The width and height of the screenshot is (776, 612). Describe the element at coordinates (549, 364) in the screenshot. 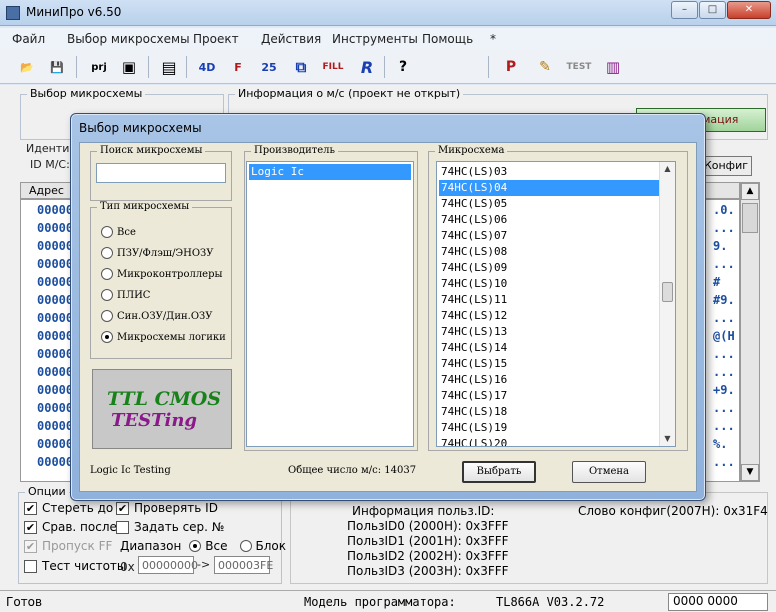

I see `list-item: 74HC(LS)15` at that location.